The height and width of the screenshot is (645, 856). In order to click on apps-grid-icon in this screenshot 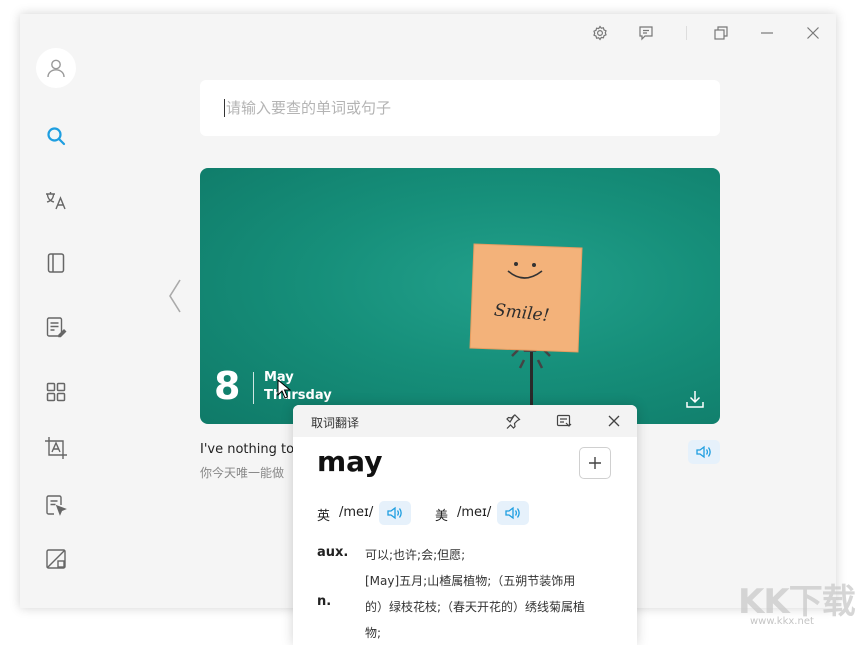, I will do `click(56, 392)`.